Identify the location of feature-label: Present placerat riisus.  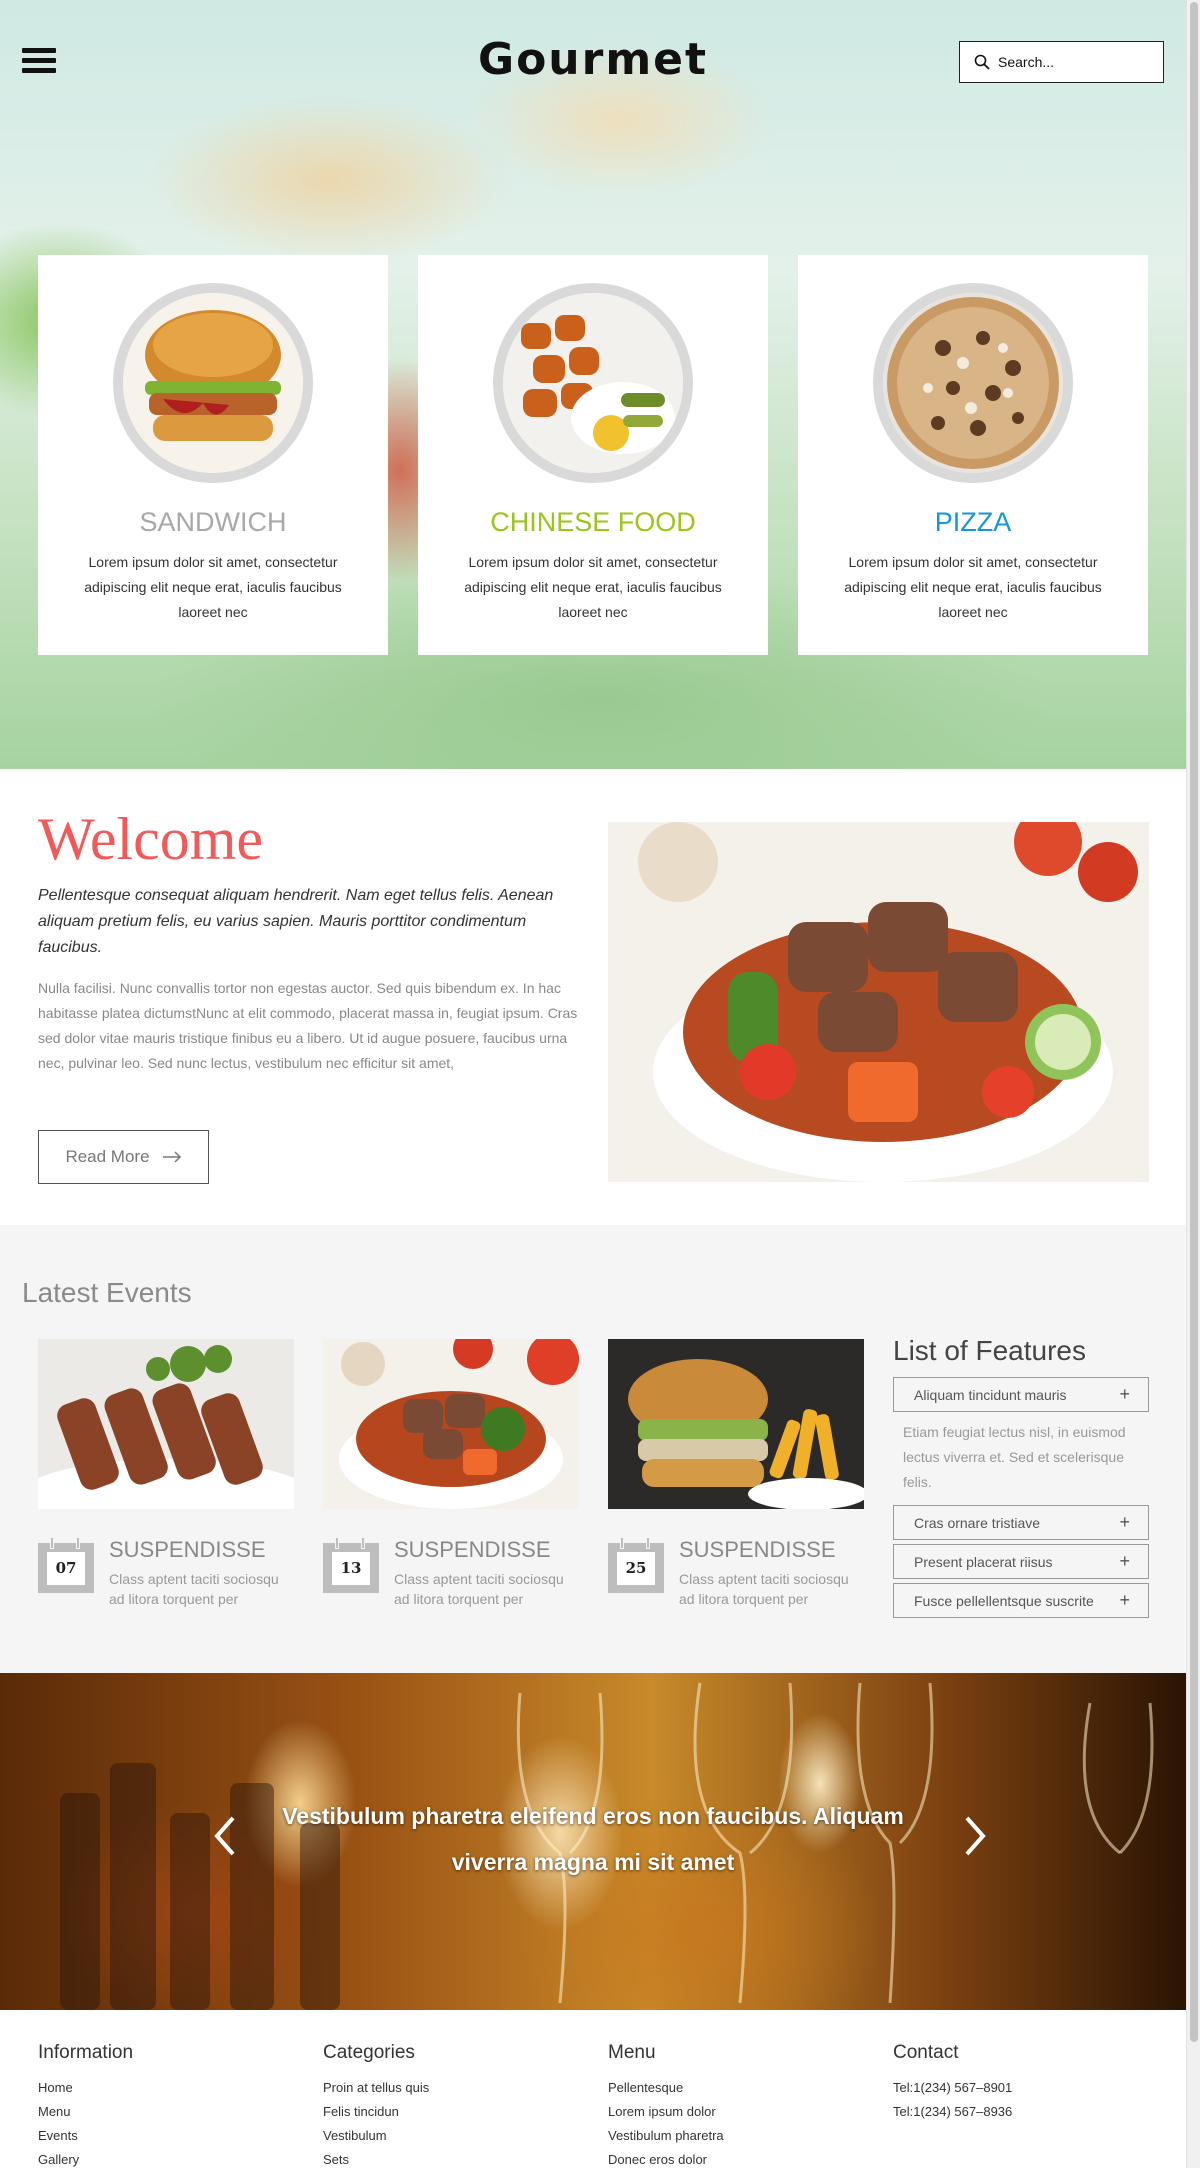
(983, 1561).